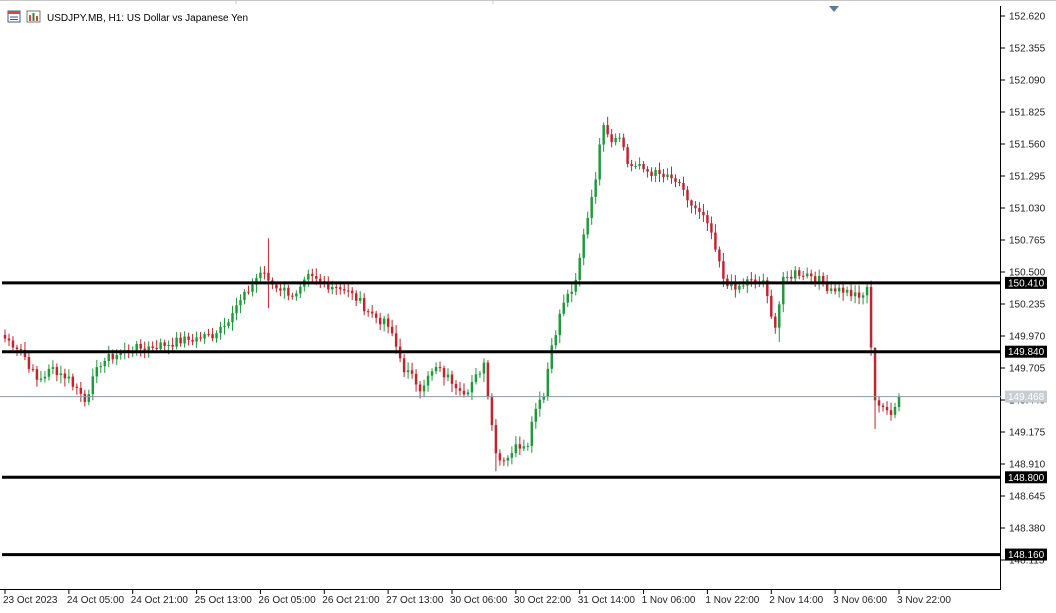 The width and height of the screenshot is (1056, 613). What do you see at coordinates (14, 16) in the screenshot?
I see `chart-window-icon` at bounding box center [14, 16].